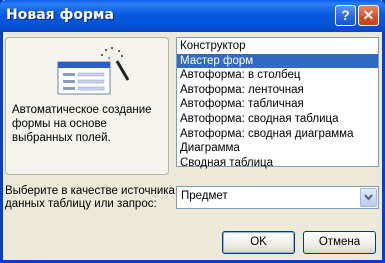 The width and height of the screenshot is (385, 263). What do you see at coordinates (368, 15) in the screenshot?
I see `close-button: ✕` at bounding box center [368, 15].